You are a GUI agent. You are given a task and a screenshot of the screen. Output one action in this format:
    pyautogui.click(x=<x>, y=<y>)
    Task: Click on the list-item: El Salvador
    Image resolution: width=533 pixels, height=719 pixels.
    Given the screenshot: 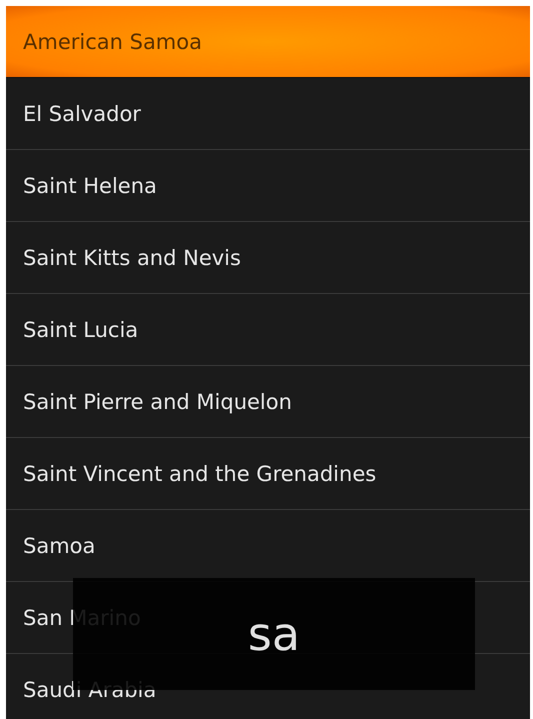 What is the action you would take?
    pyautogui.click(x=268, y=114)
    